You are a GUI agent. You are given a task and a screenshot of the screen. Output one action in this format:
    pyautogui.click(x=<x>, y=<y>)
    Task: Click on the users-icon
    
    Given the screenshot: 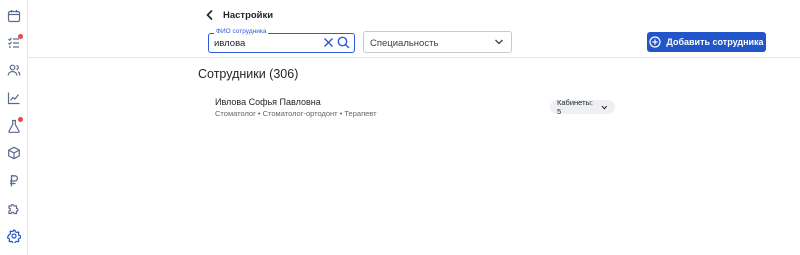 What is the action you would take?
    pyautogui.click(x=14, y=70)
    